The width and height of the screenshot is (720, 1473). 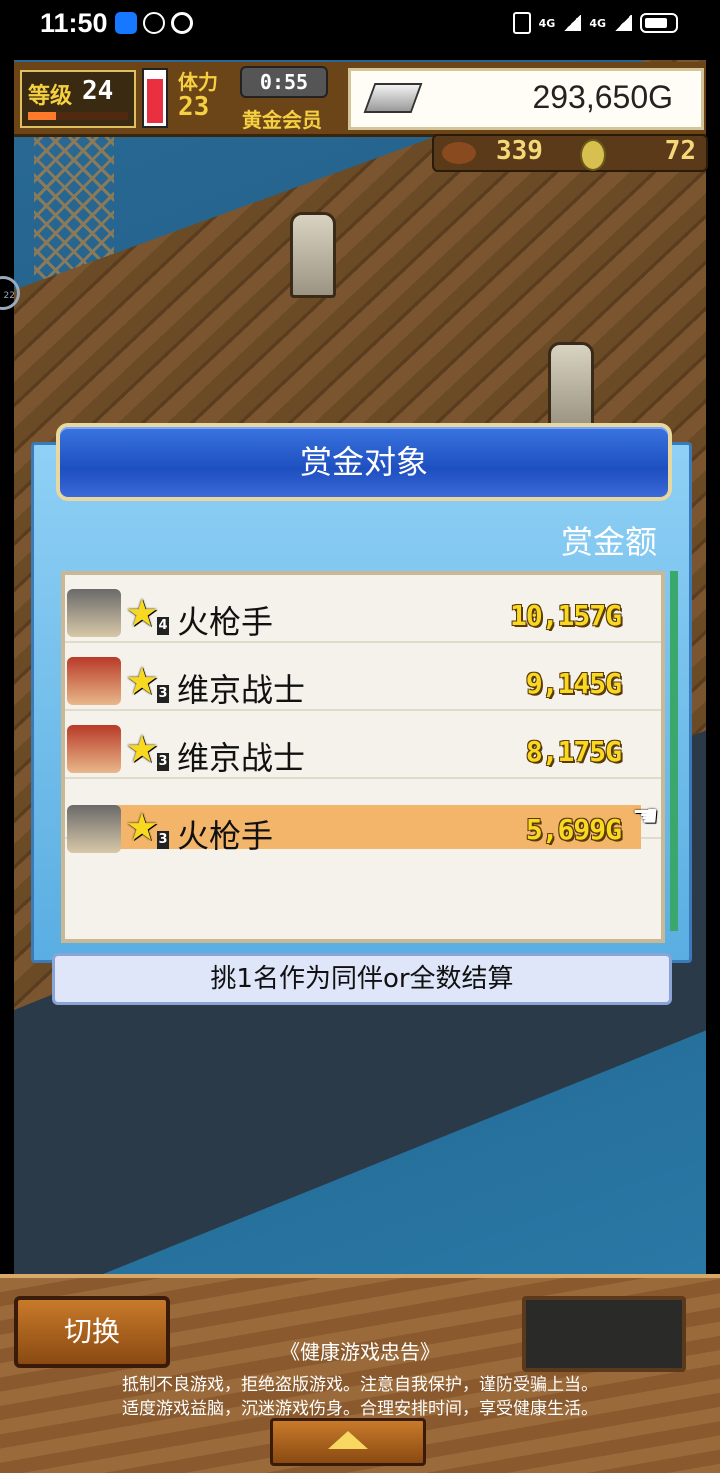 I want to click on expand-button, so click(x=348, y=1442).